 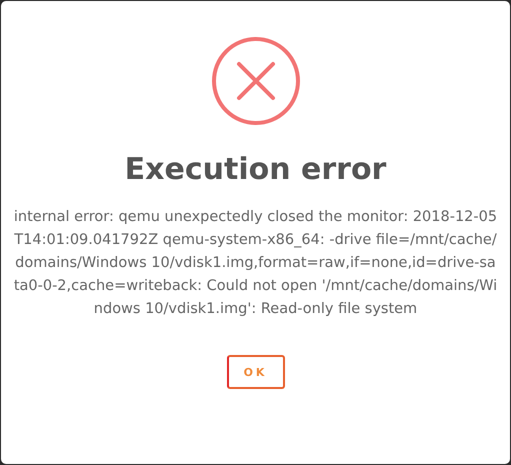 I want to click on error-icon, so click(x=255, y=81).